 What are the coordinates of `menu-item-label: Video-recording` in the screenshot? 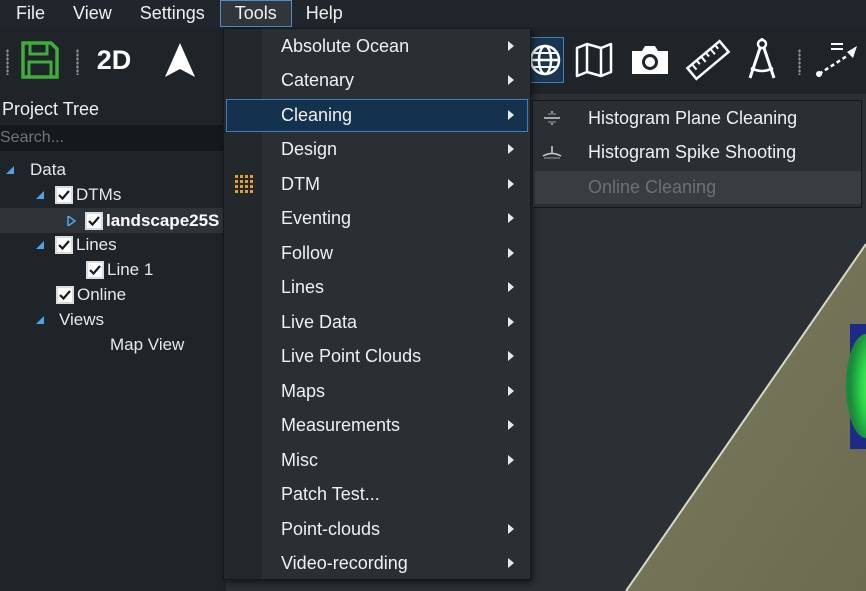 It's located at (344, 563).